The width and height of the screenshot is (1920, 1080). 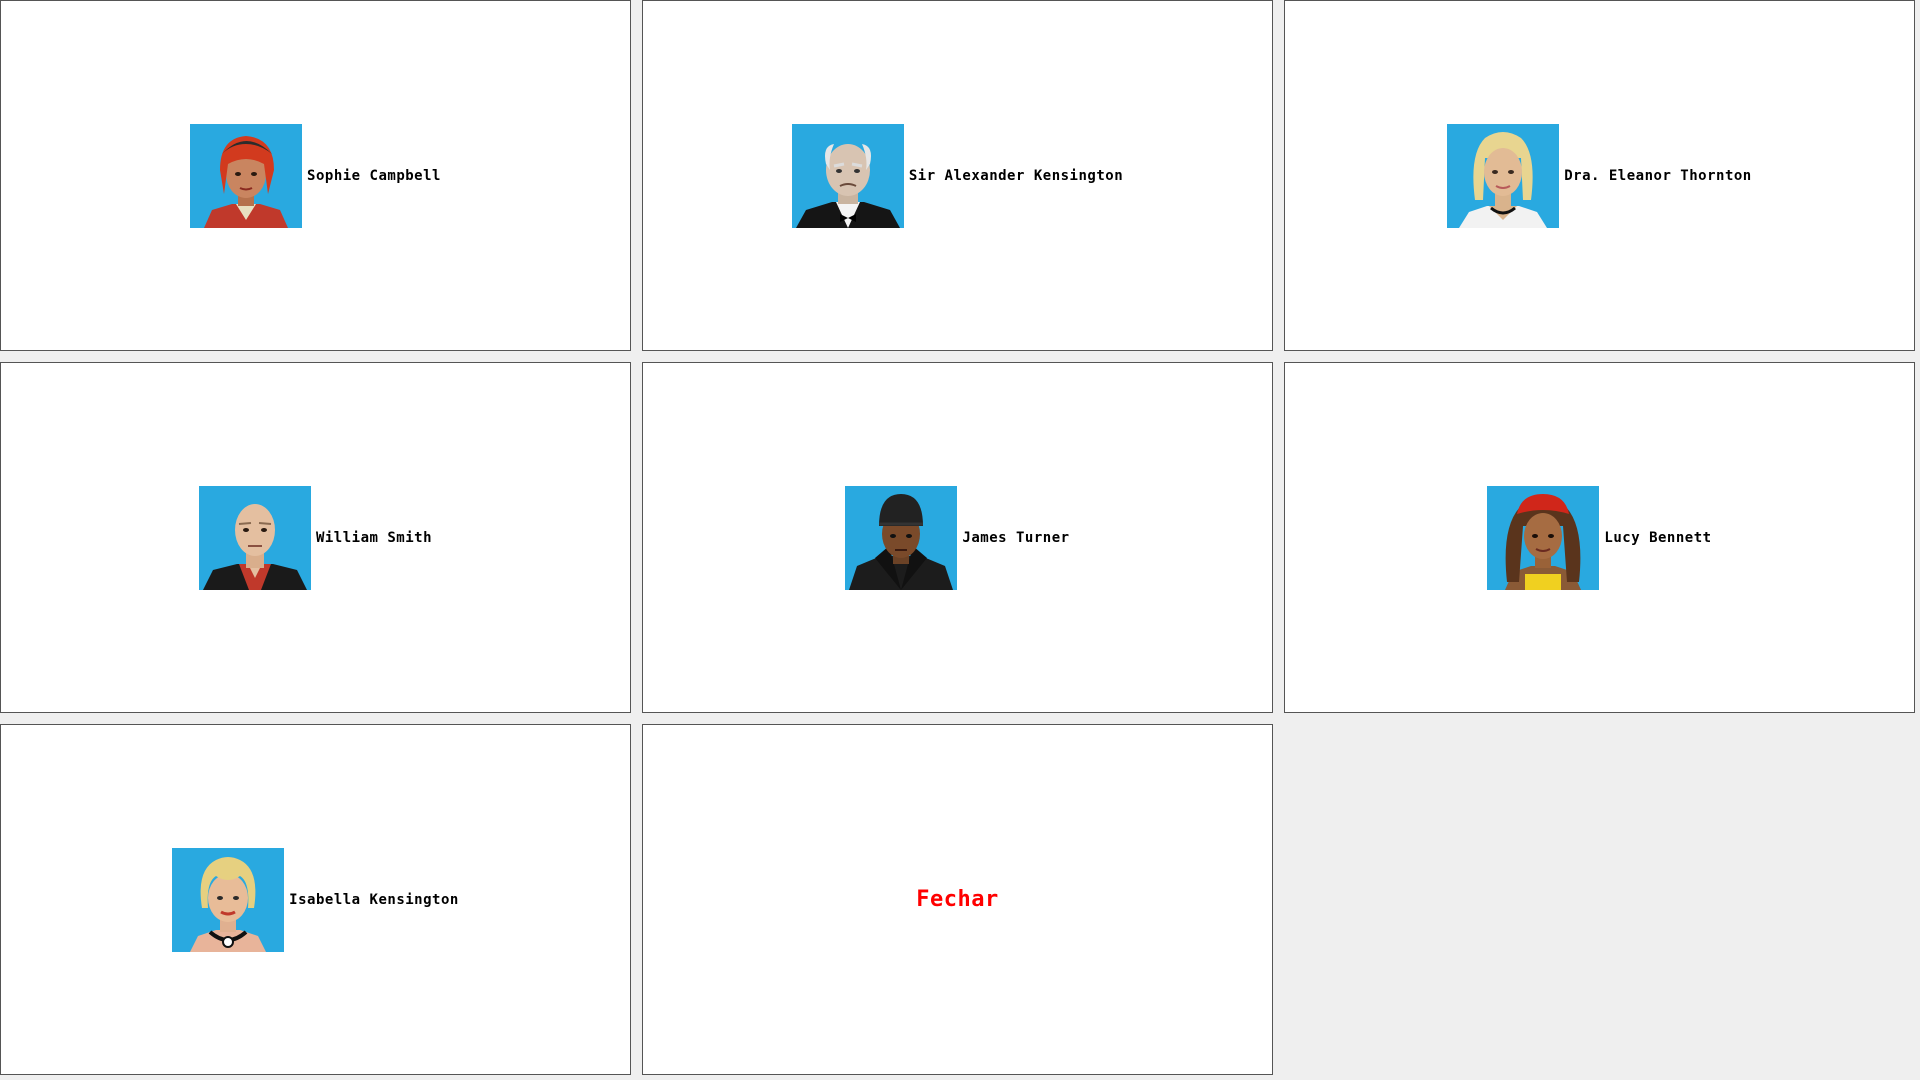 I want to click on character-name: Sophie Campbell, so click(x=374, y=175).